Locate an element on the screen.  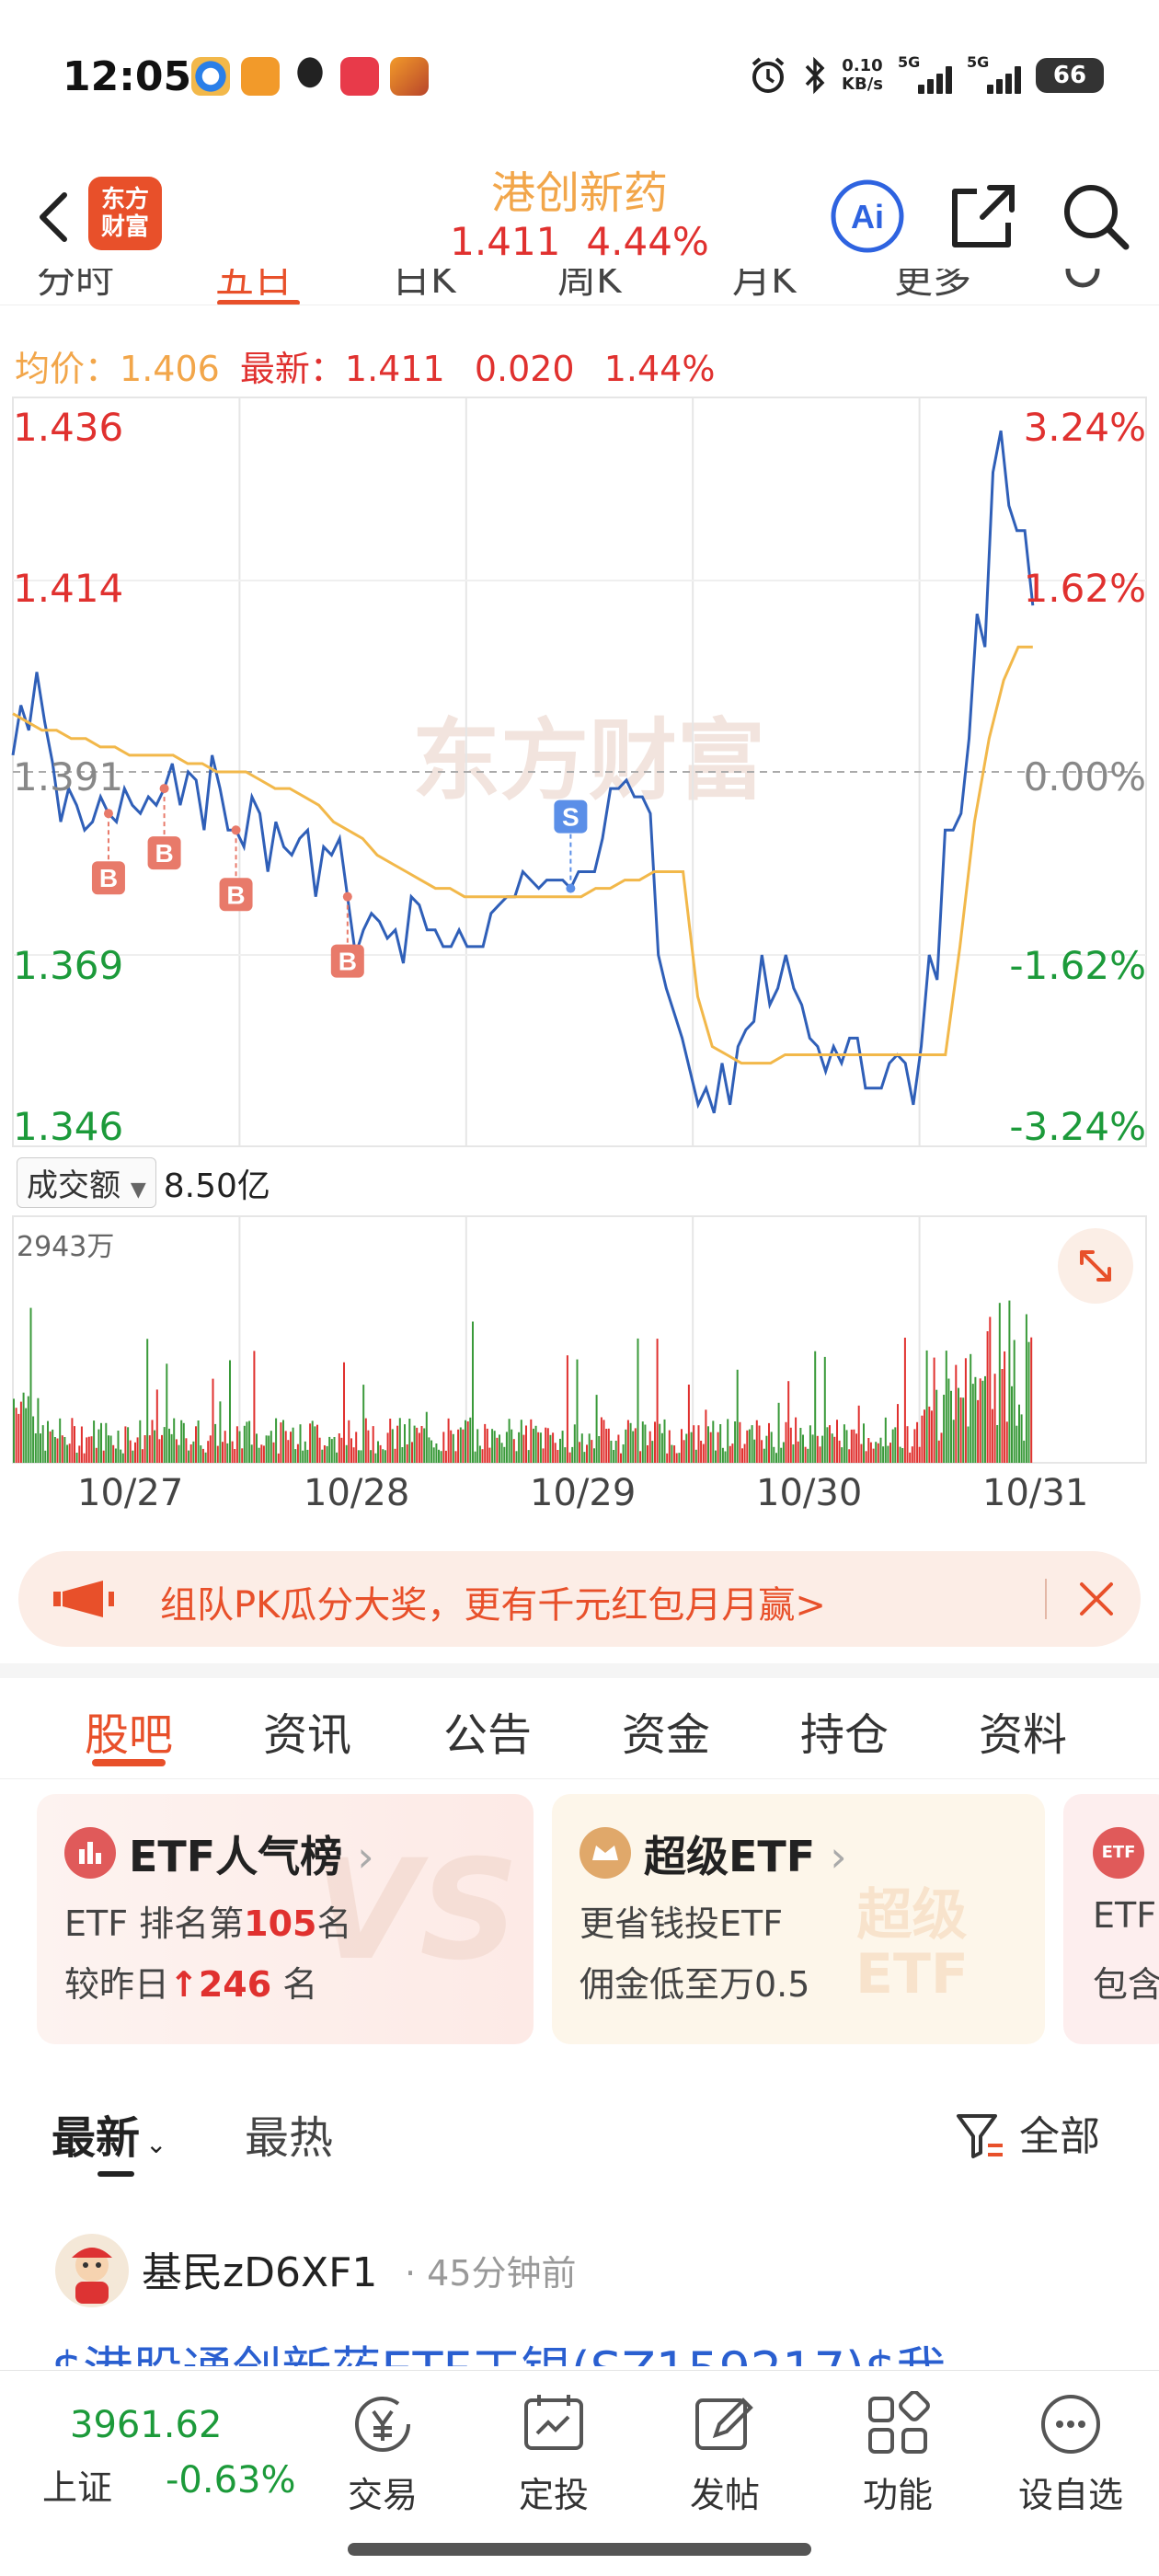
close-icon is located at coordinates (1096, 1599).